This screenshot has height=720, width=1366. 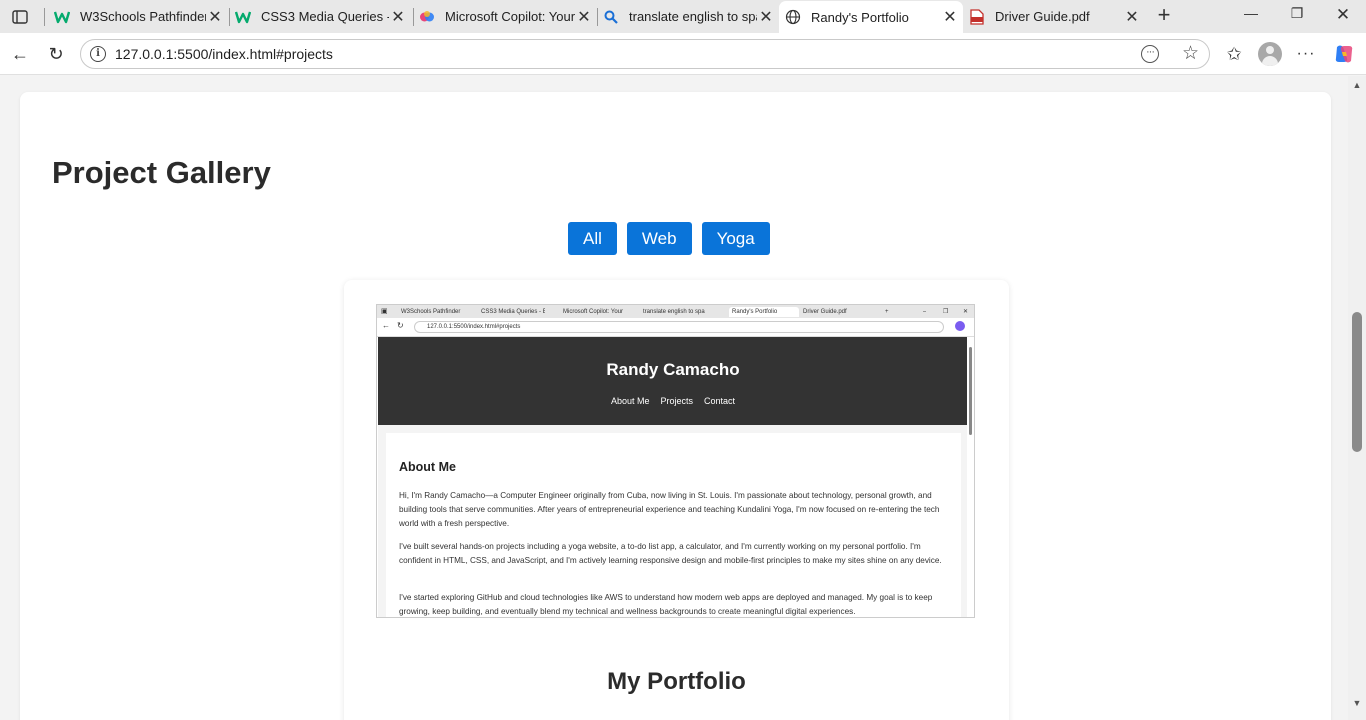 What do you see at coordinates (143, 16) in the screenshot?
I see `tab-title: W3Schools Pathfinder` at bounding box center [143, 16].